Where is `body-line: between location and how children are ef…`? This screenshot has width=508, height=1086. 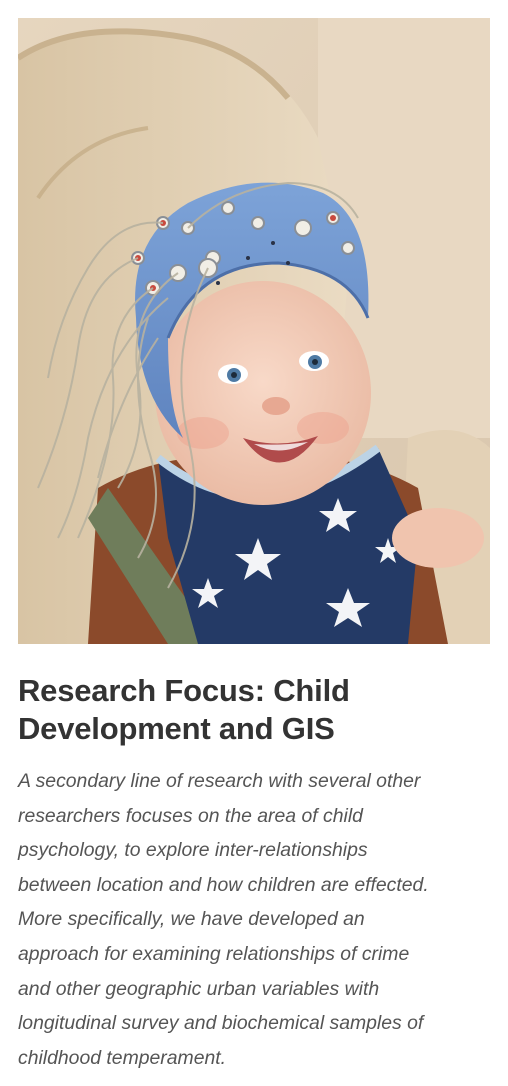
body-line: between location and how children are ef… is located at coordinates (223, 884).